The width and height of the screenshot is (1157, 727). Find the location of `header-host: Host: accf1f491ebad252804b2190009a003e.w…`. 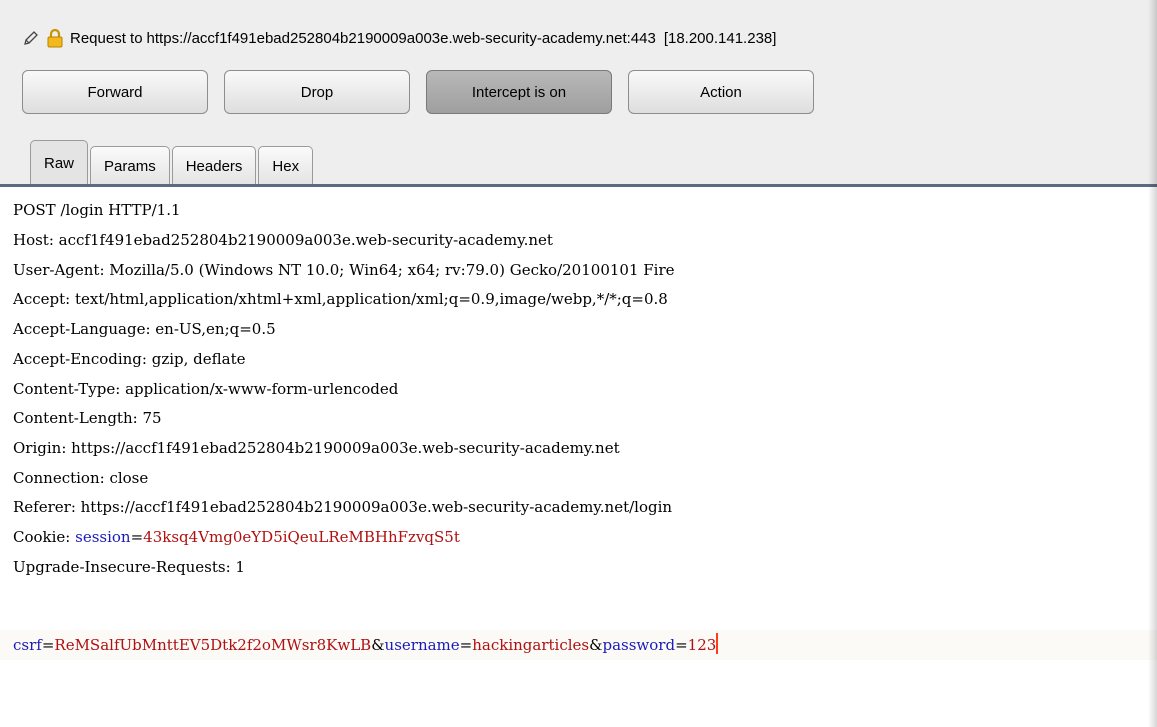

header-host: Host: accf1f491ebad252804b2190009a003e.w… is located at coordinates (283, 240).